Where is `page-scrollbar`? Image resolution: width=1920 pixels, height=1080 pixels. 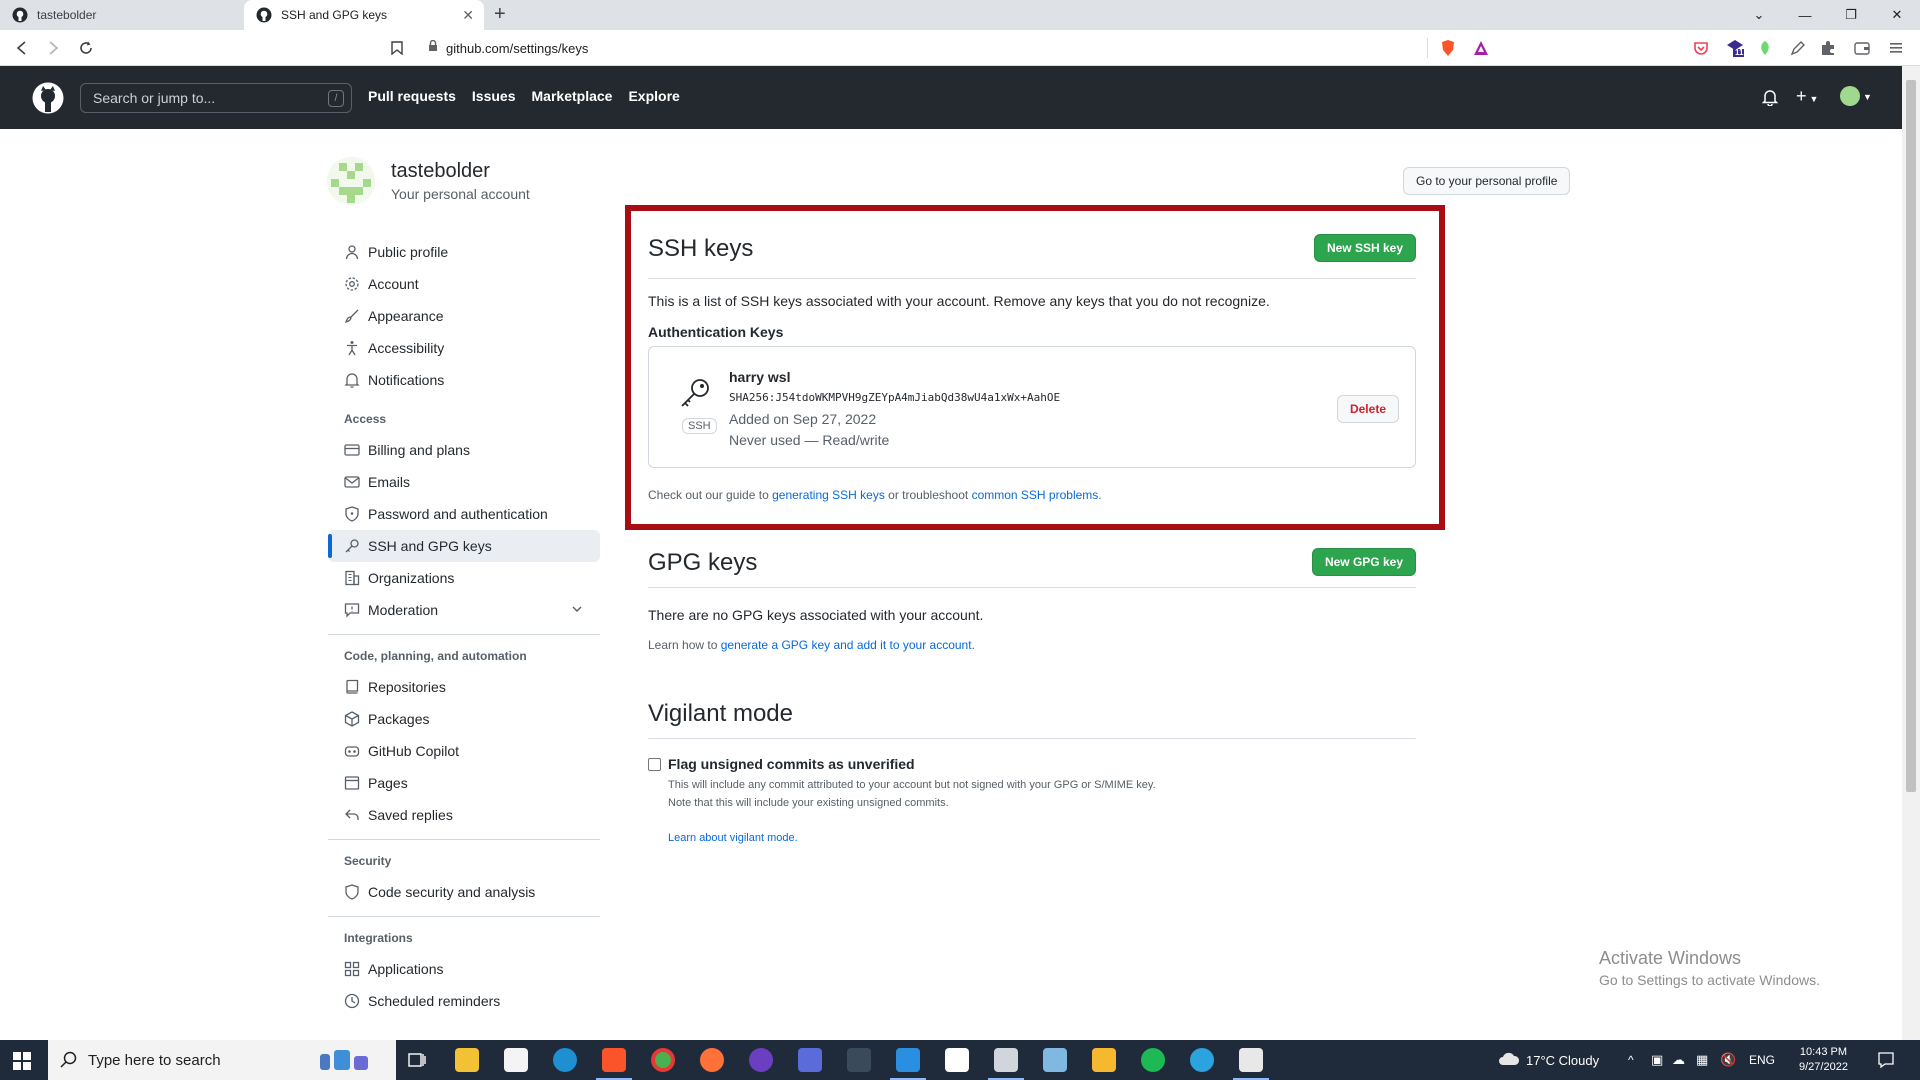
page-scrollbar is located at coordinates (1911, 553).